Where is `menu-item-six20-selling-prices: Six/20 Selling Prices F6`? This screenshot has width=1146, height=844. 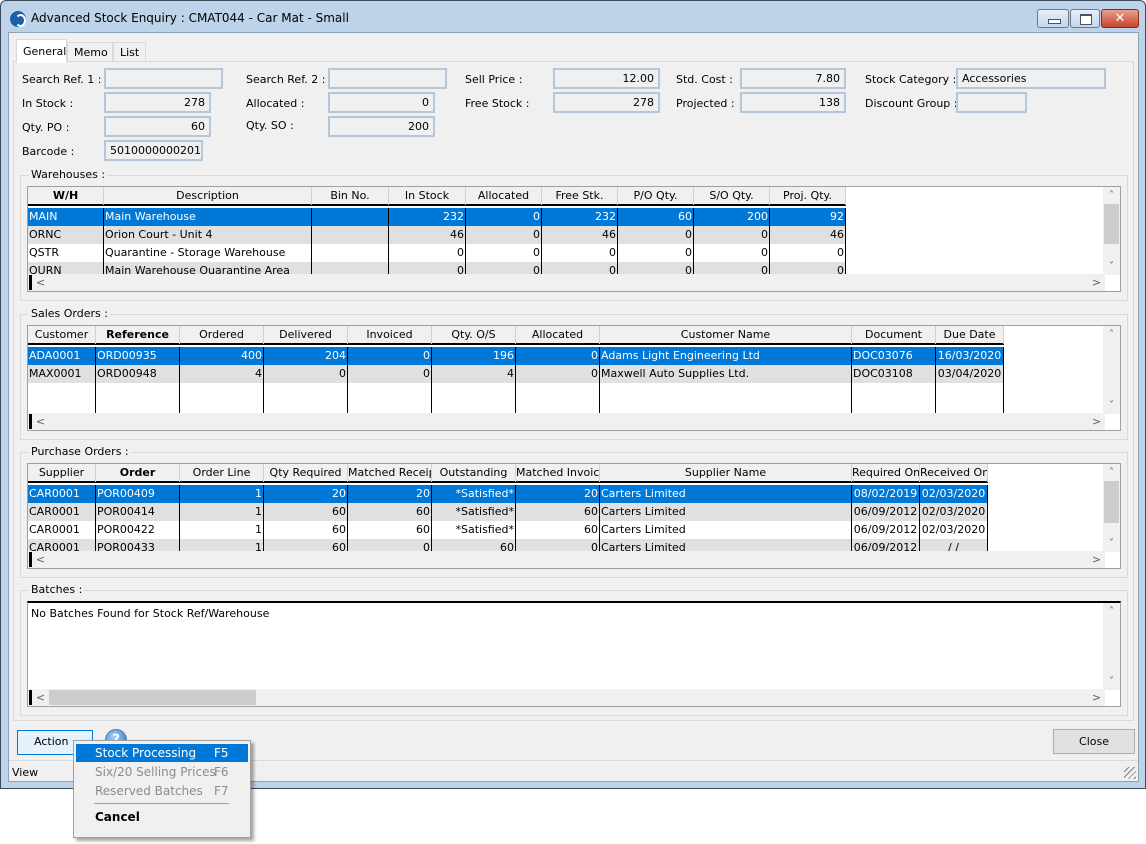 menu-item-six20-selling-prices: Six/20 Selling Prices F6 is located at coordinates (162, 772).